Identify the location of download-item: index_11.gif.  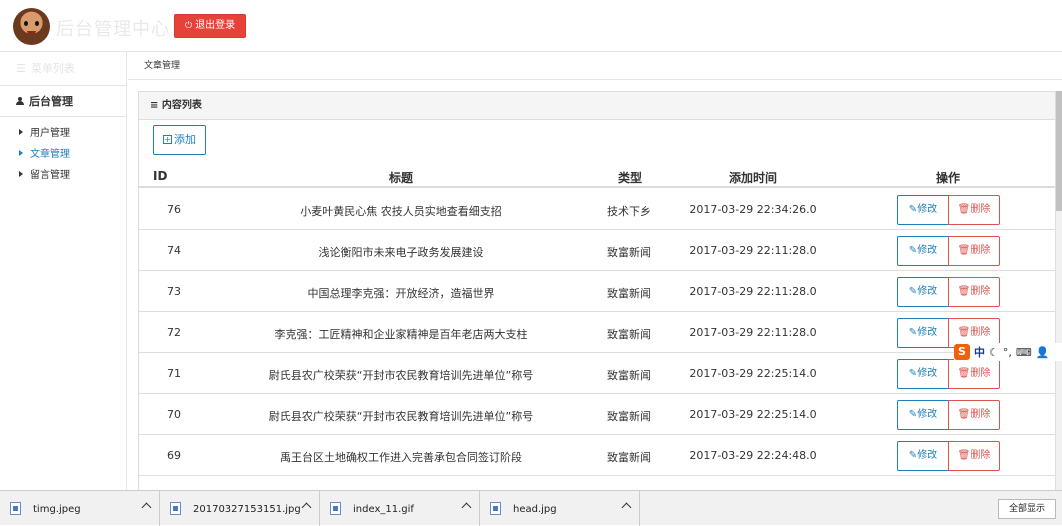
(400, 508).